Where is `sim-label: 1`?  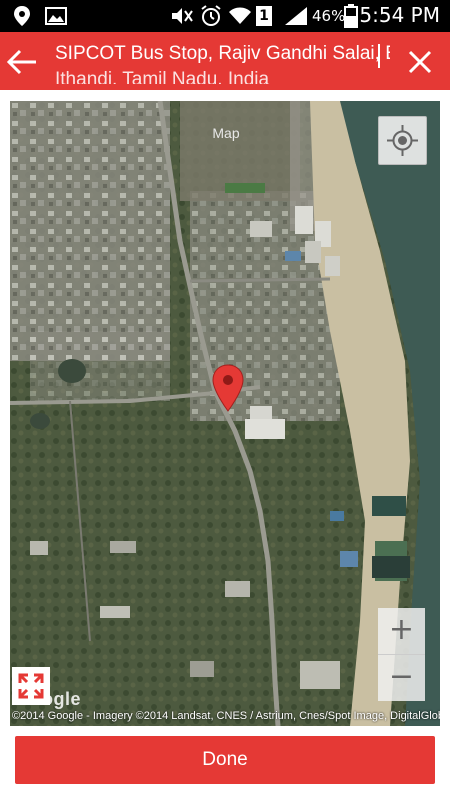
sim-label: 1 is located at coordinates (264, 16).